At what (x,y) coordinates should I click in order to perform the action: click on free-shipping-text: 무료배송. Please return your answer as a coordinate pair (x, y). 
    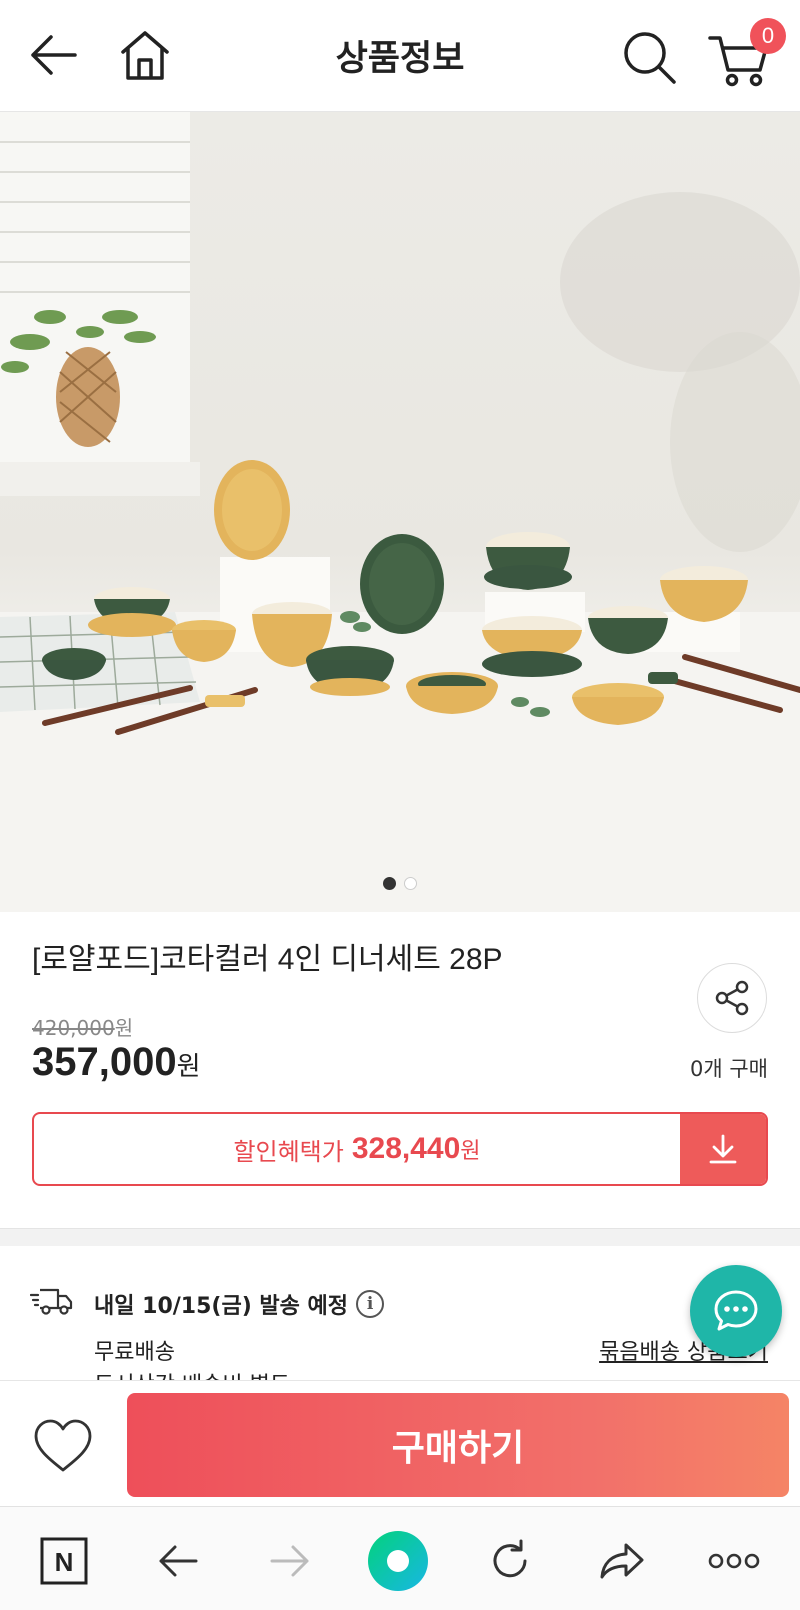
    Looking at the image, I should click on (134, 1352).